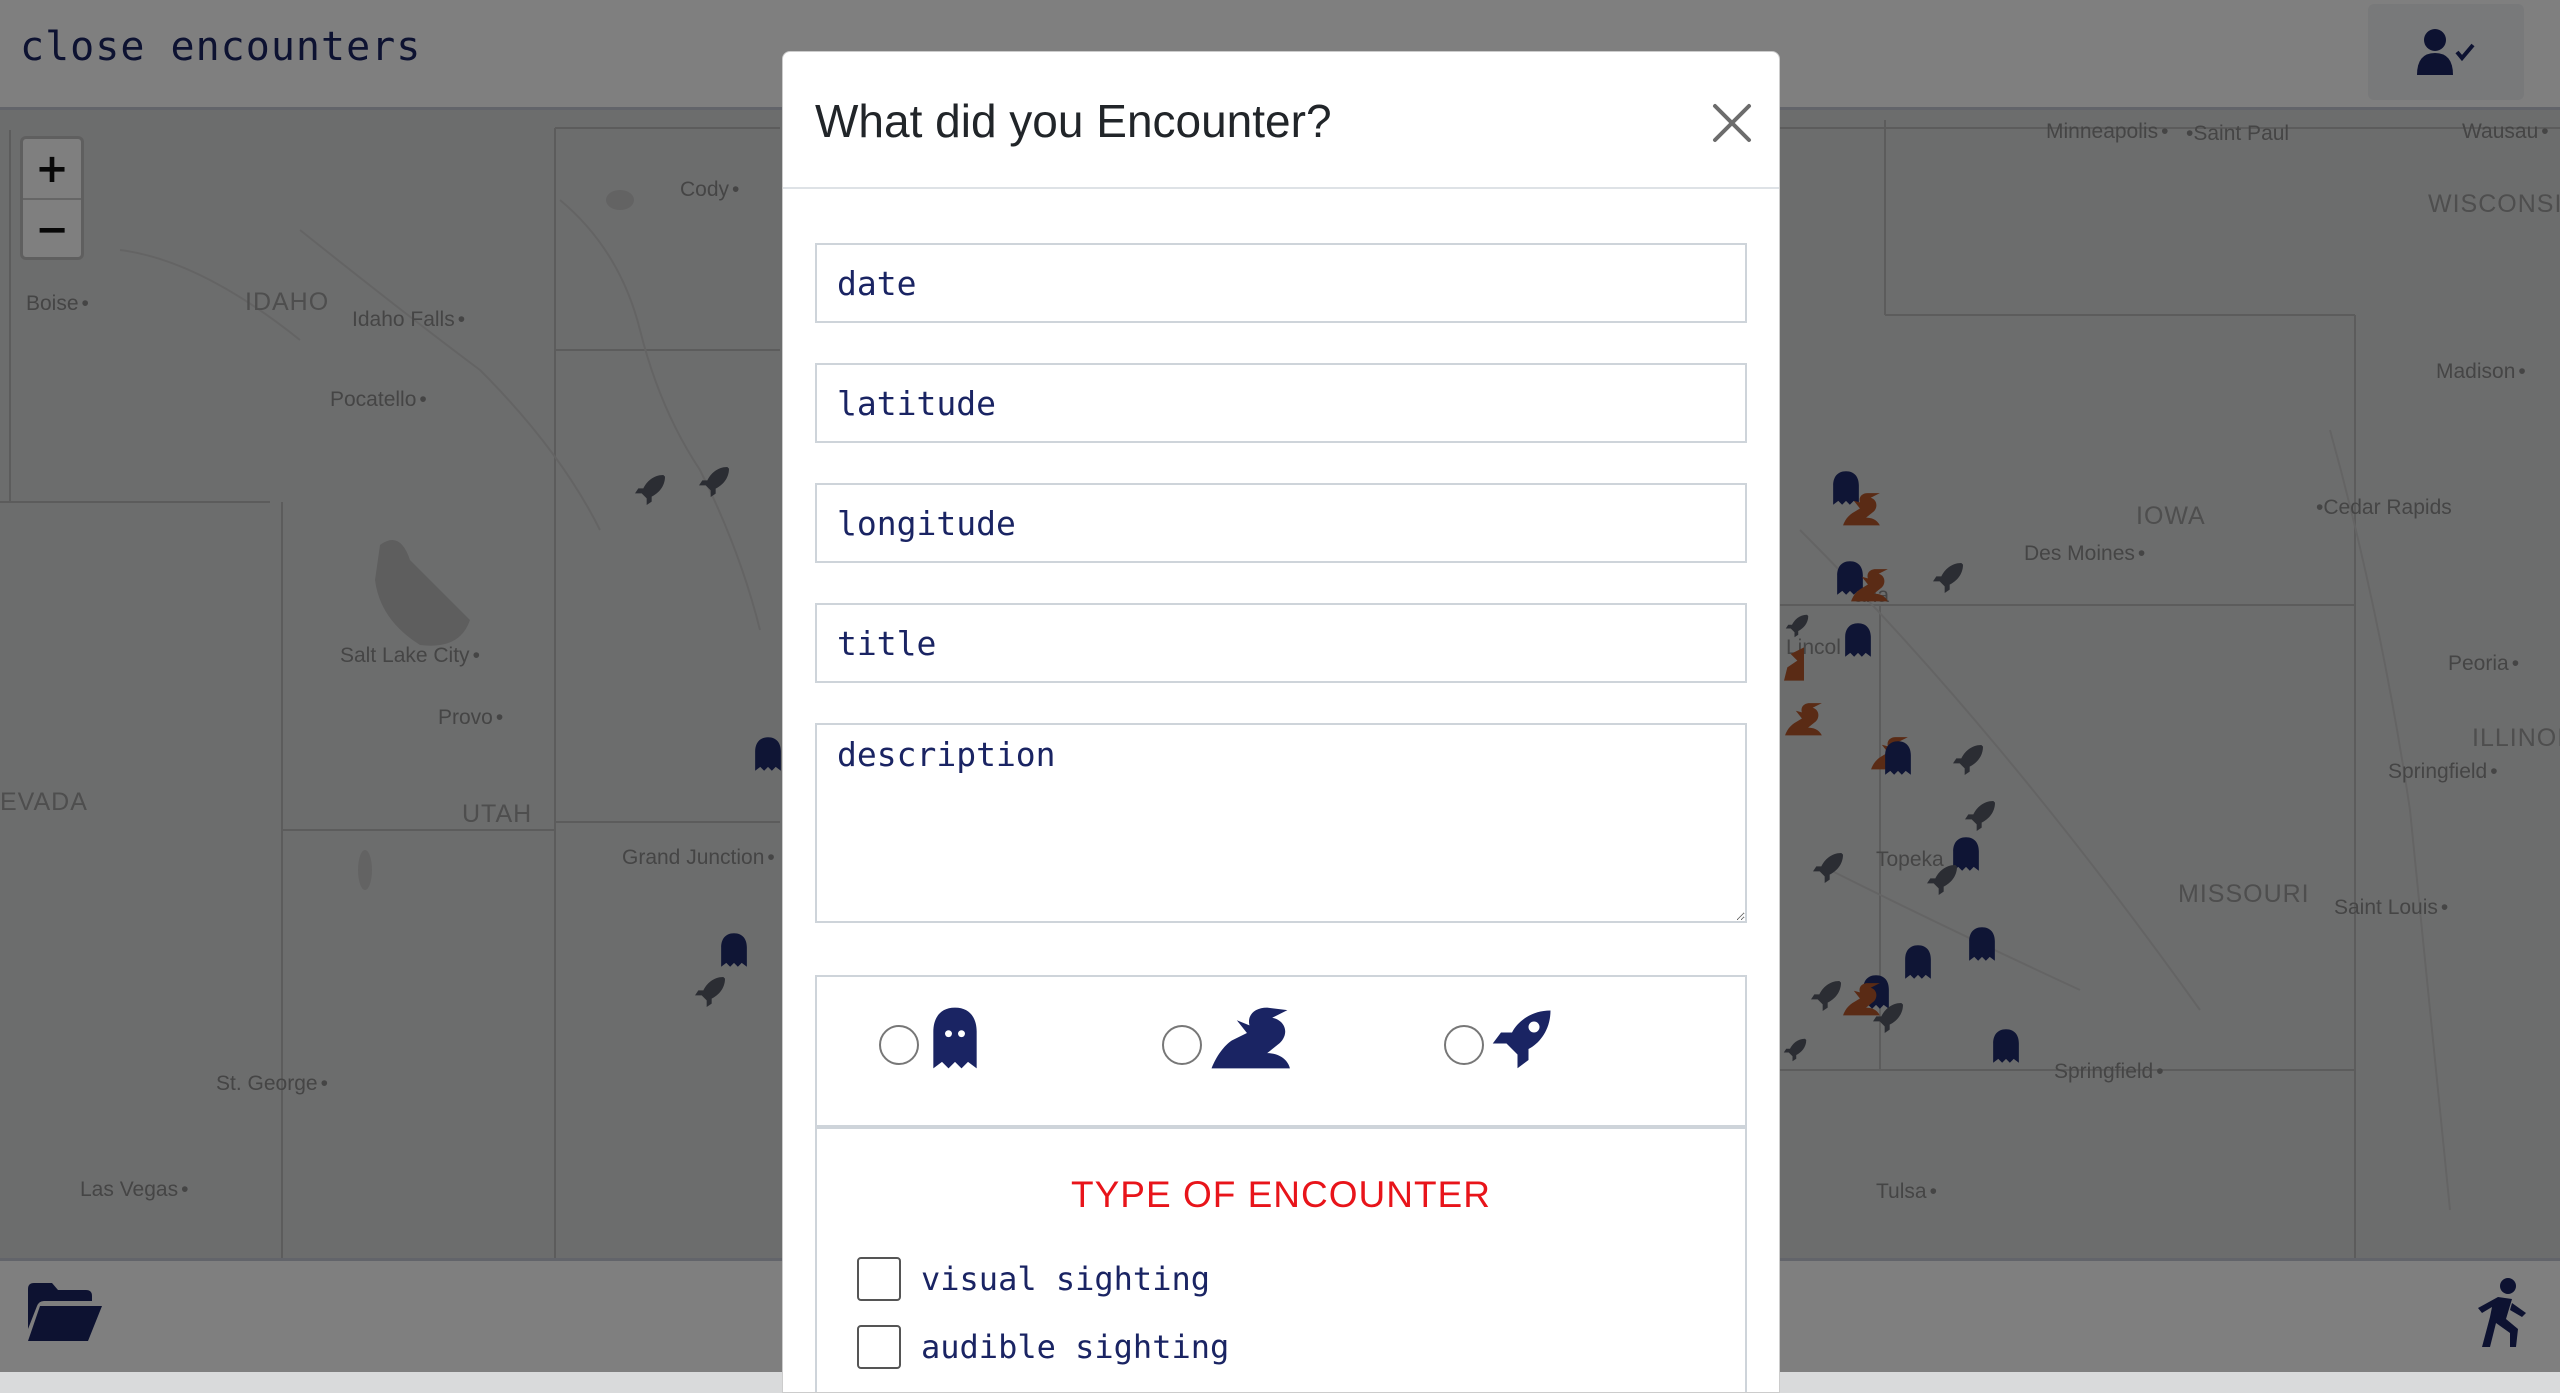  I want to click on encounter-type-heading: TYPE OF ENCOUNTER, so click(1281, 1194).